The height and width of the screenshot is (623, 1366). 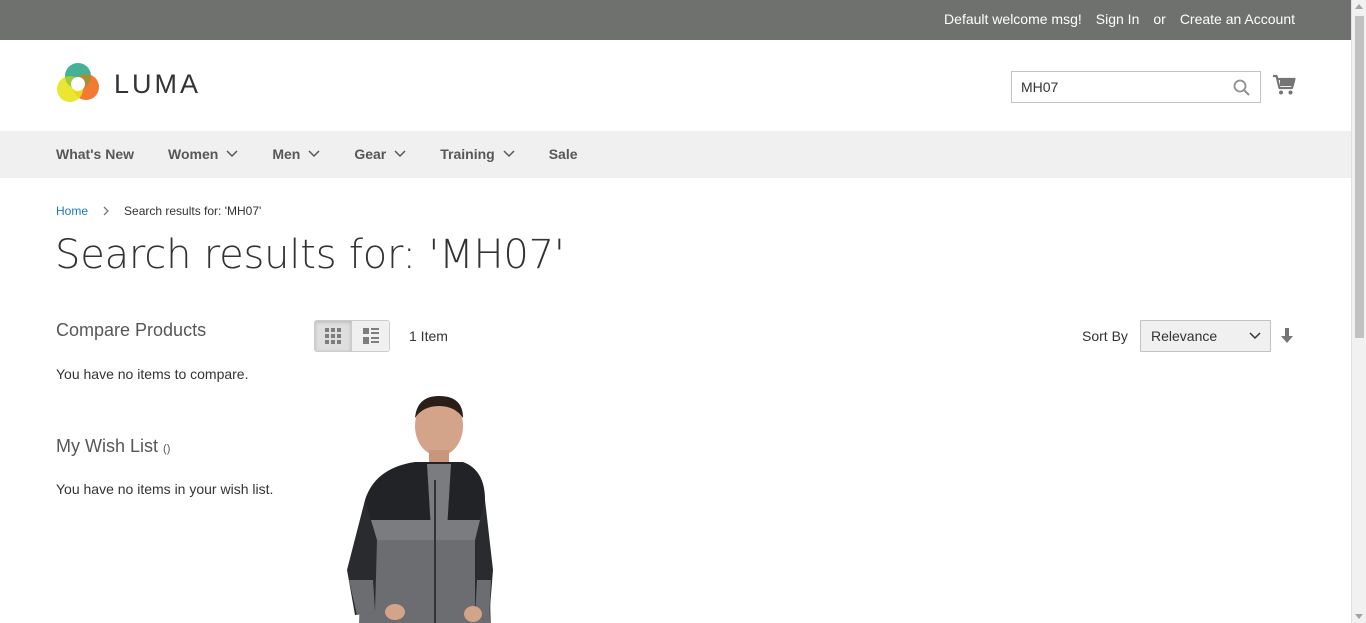 I want to click on sign-in-link: Sign In, so click(x=1118, y=19).